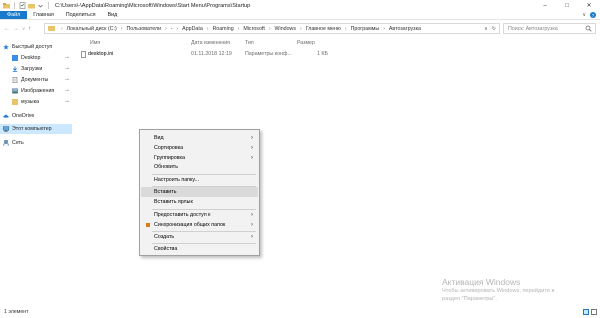 The image size is (600, 318). I want to click on column-header-date: Дата изменения, so click(210, 44).